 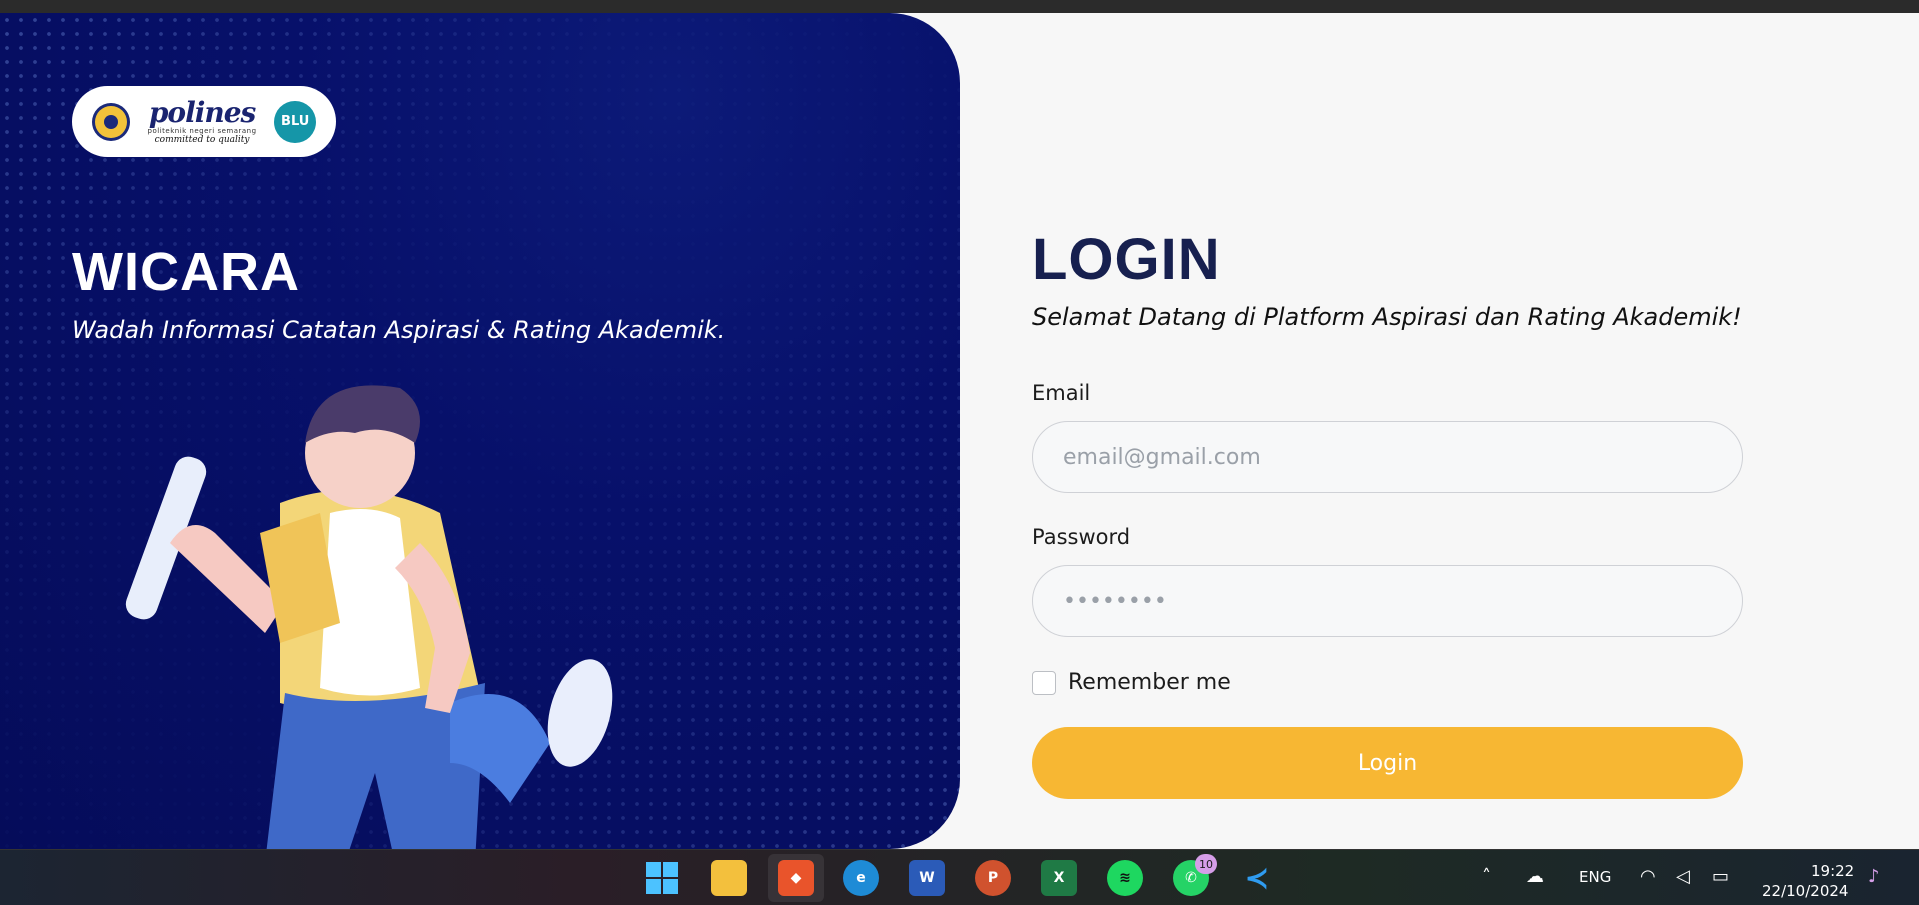 I want to click on remember-me: Remember me, so click(x=1131, y=682).